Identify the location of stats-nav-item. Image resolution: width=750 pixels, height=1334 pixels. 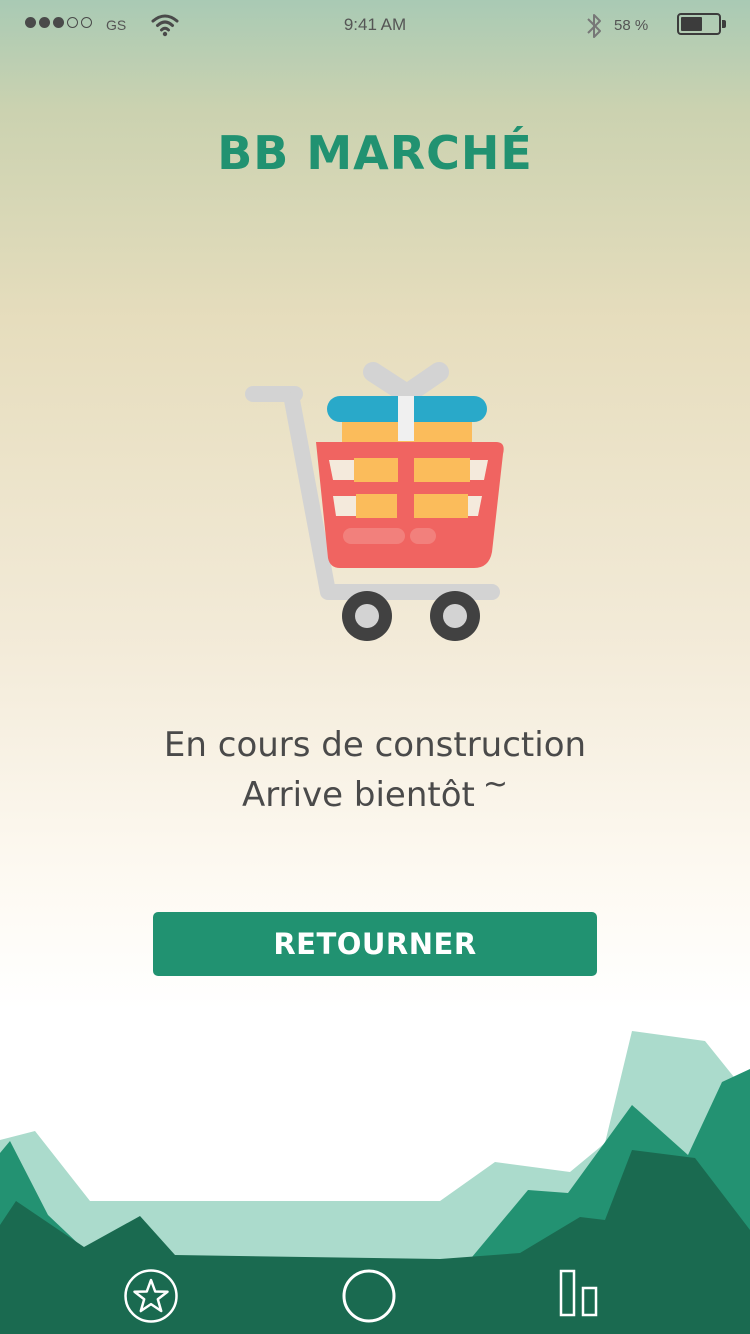
(582, 1296).